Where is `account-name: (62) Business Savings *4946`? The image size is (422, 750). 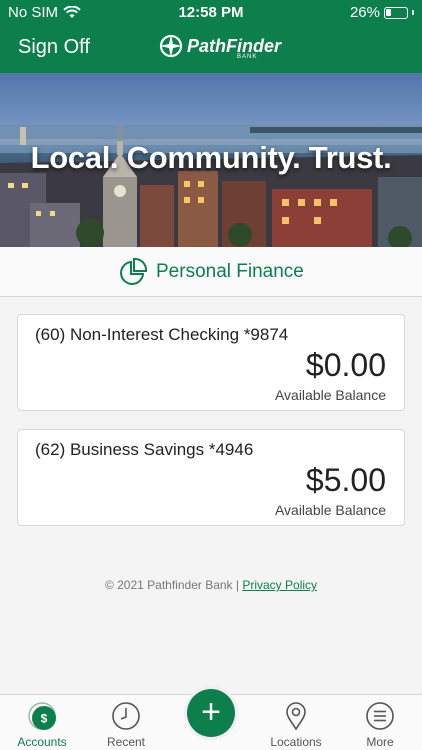 account-name: (62) Business Savings *4946 is located at coordinates (144, 449).